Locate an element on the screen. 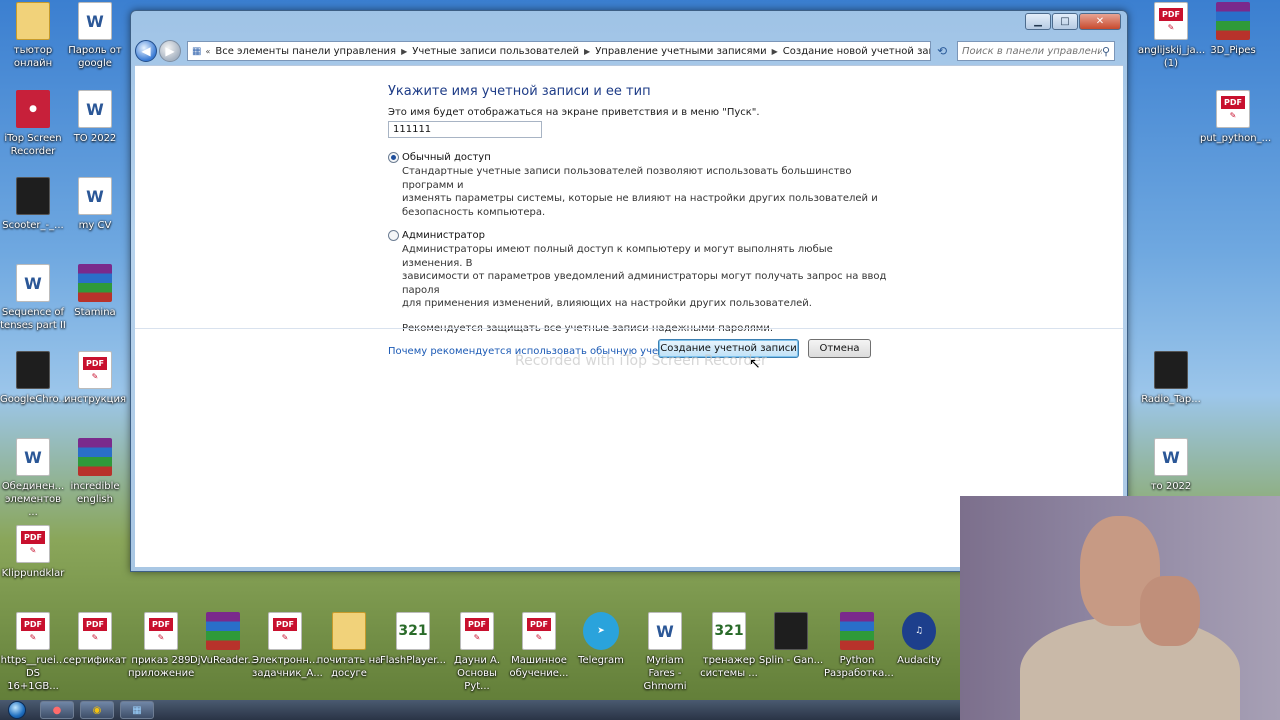 This screenshot has width=1280, height=720. desktop-icon: почитать на досуге is located at coordinates (349, 646).